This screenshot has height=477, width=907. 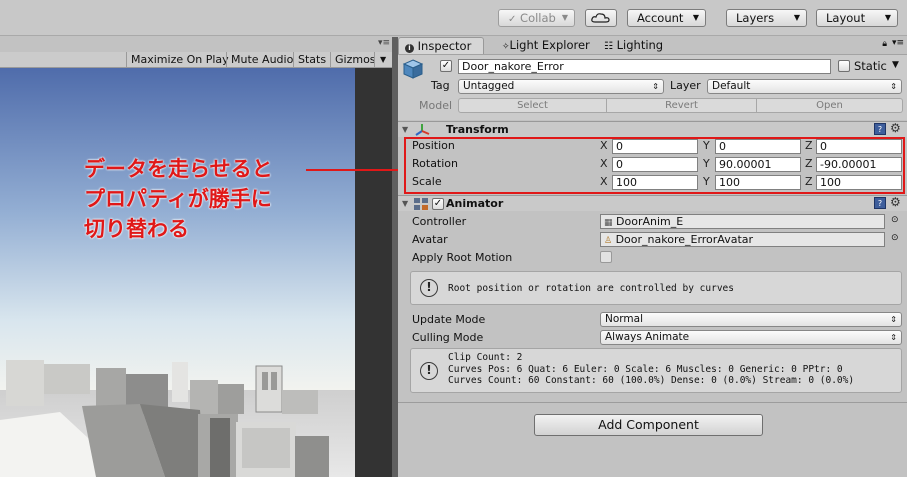 I want to click on add-component-button: Add Component, so click(x=648, y=425).